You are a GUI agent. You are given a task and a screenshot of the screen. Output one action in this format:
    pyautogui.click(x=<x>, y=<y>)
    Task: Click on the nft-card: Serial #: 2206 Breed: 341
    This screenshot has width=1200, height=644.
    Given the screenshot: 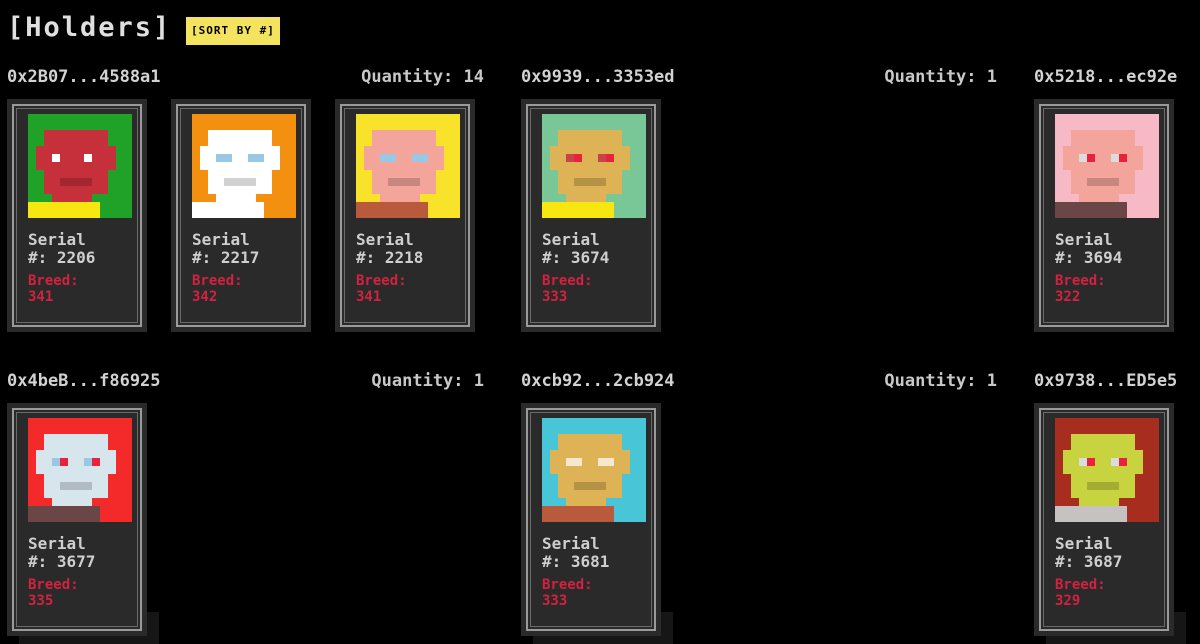 What is the action you would take?
    pyautogui.click(x=83, y=219)
    